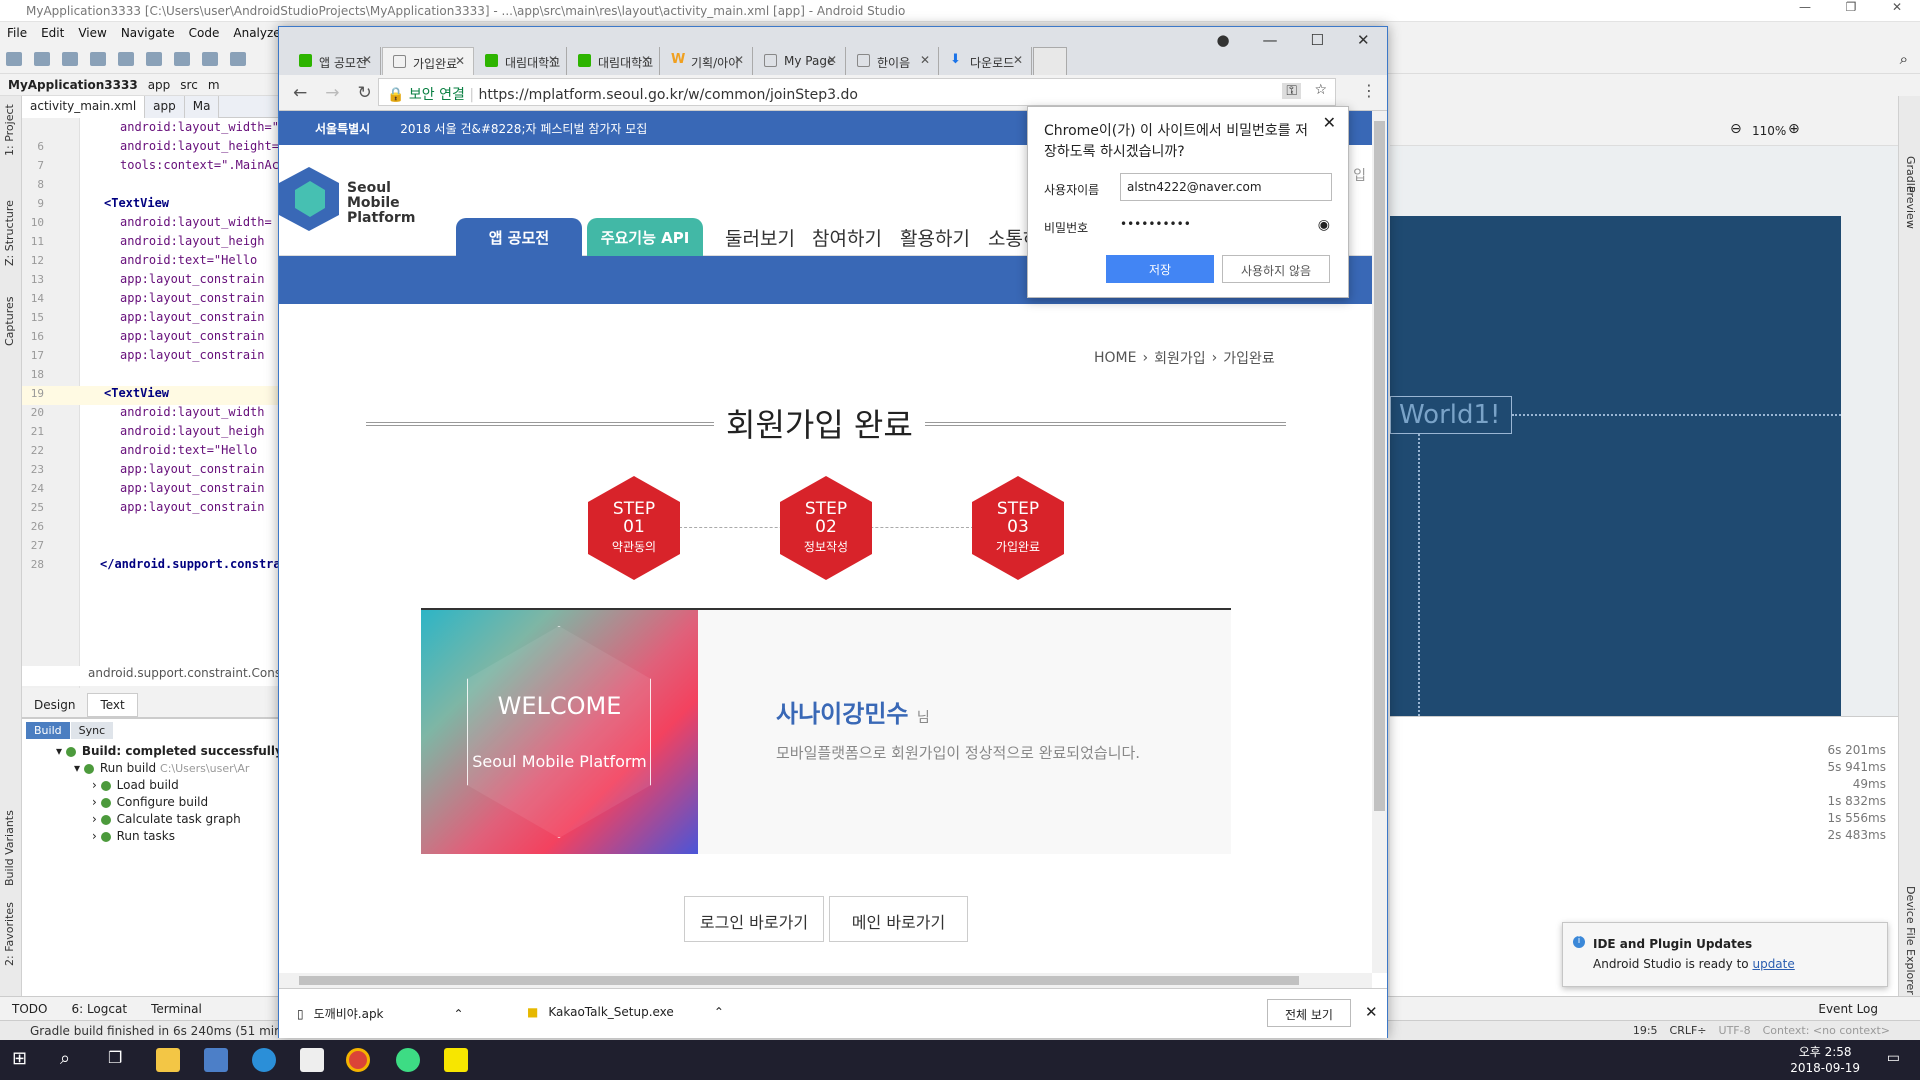  Describe the element at coordinates (1379, 542) in the screenshot. I see `vertical-scrollbar` at that location.